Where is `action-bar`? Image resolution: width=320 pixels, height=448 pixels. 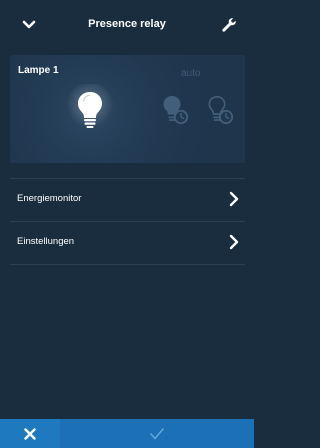 action-bar is located at coordinates (127, 433).